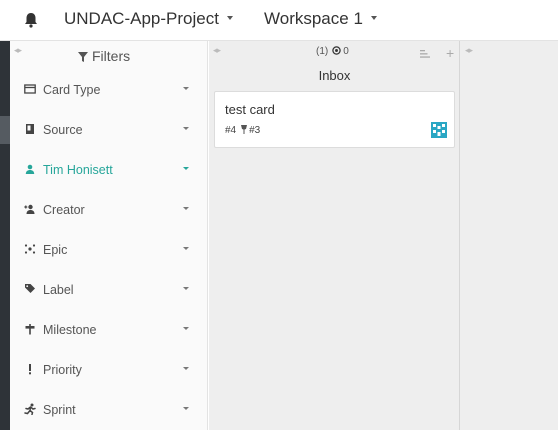 The width and height of the screenshot is (558, 430). What do you see at coordinates (30, 409) in the screenshot?
I see `sprint-icon` at bounding box center [30, 409].